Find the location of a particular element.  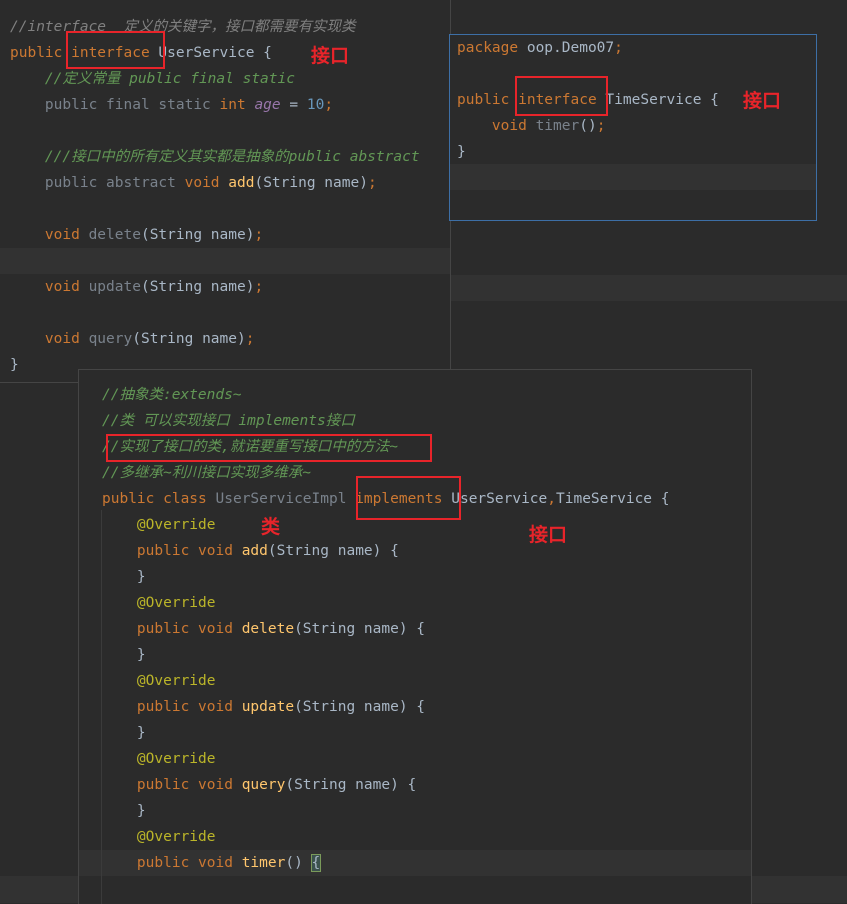

highlight-box-comment-line is located at coordinates (269, 448).